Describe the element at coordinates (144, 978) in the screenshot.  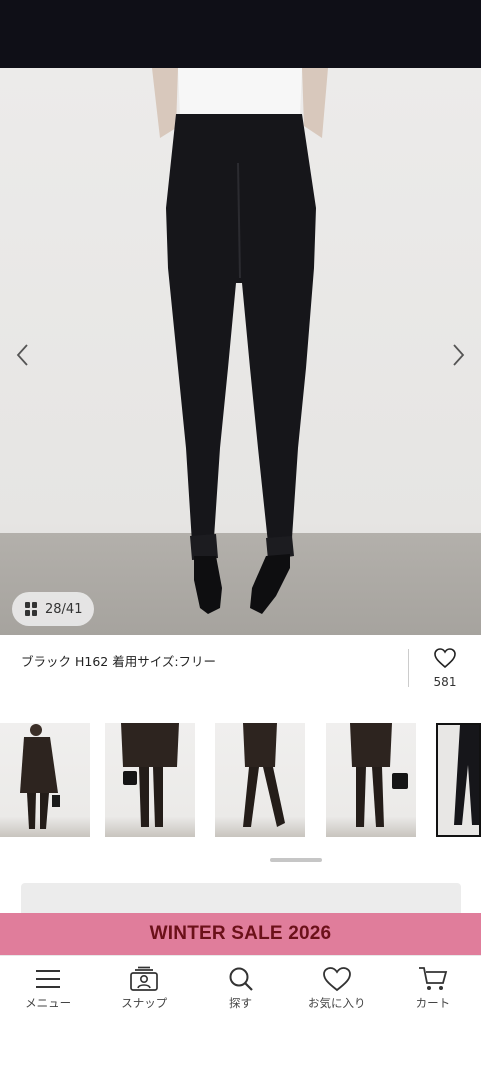
I see `snap-icon` at that location.